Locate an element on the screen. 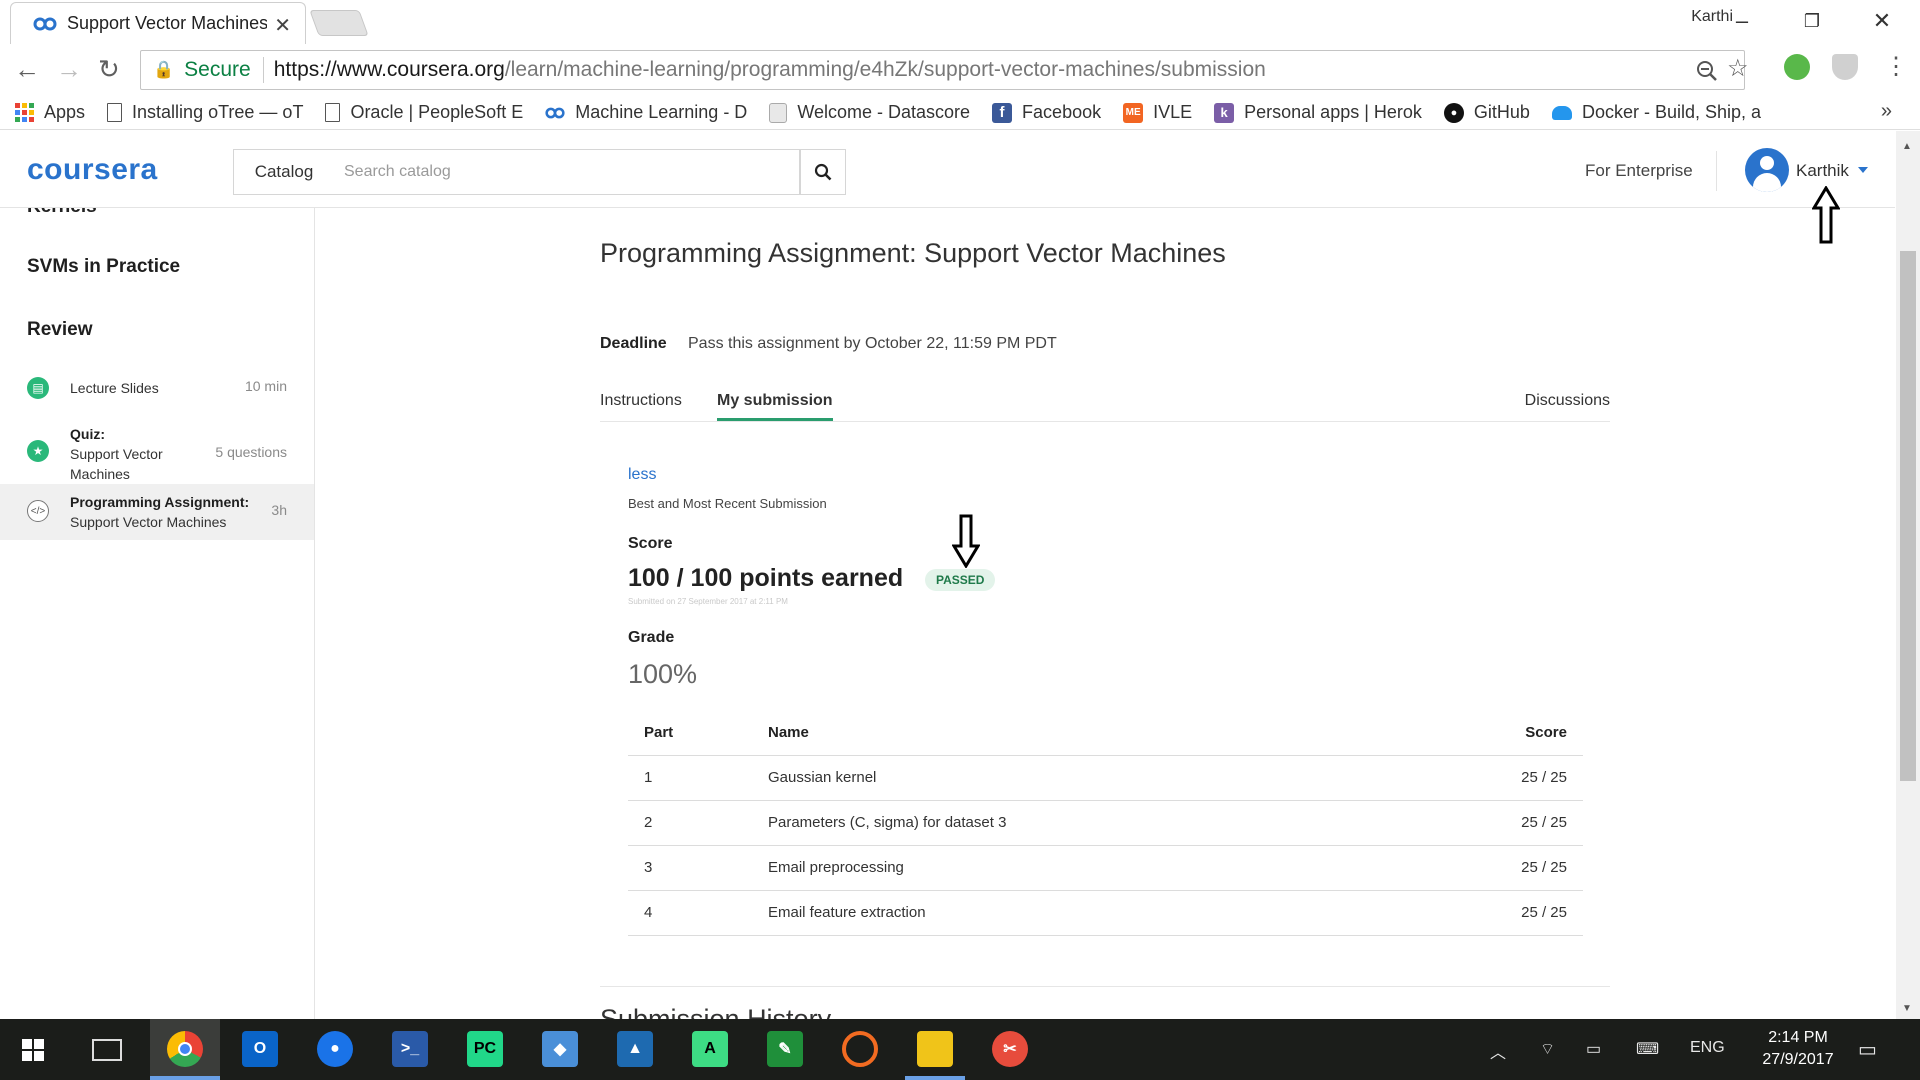 The height and width of the screenshot is (1080, 1920). taskbar-clock: 2:14 PM 27/9/2017 is located at coordinates (1798, 1049).